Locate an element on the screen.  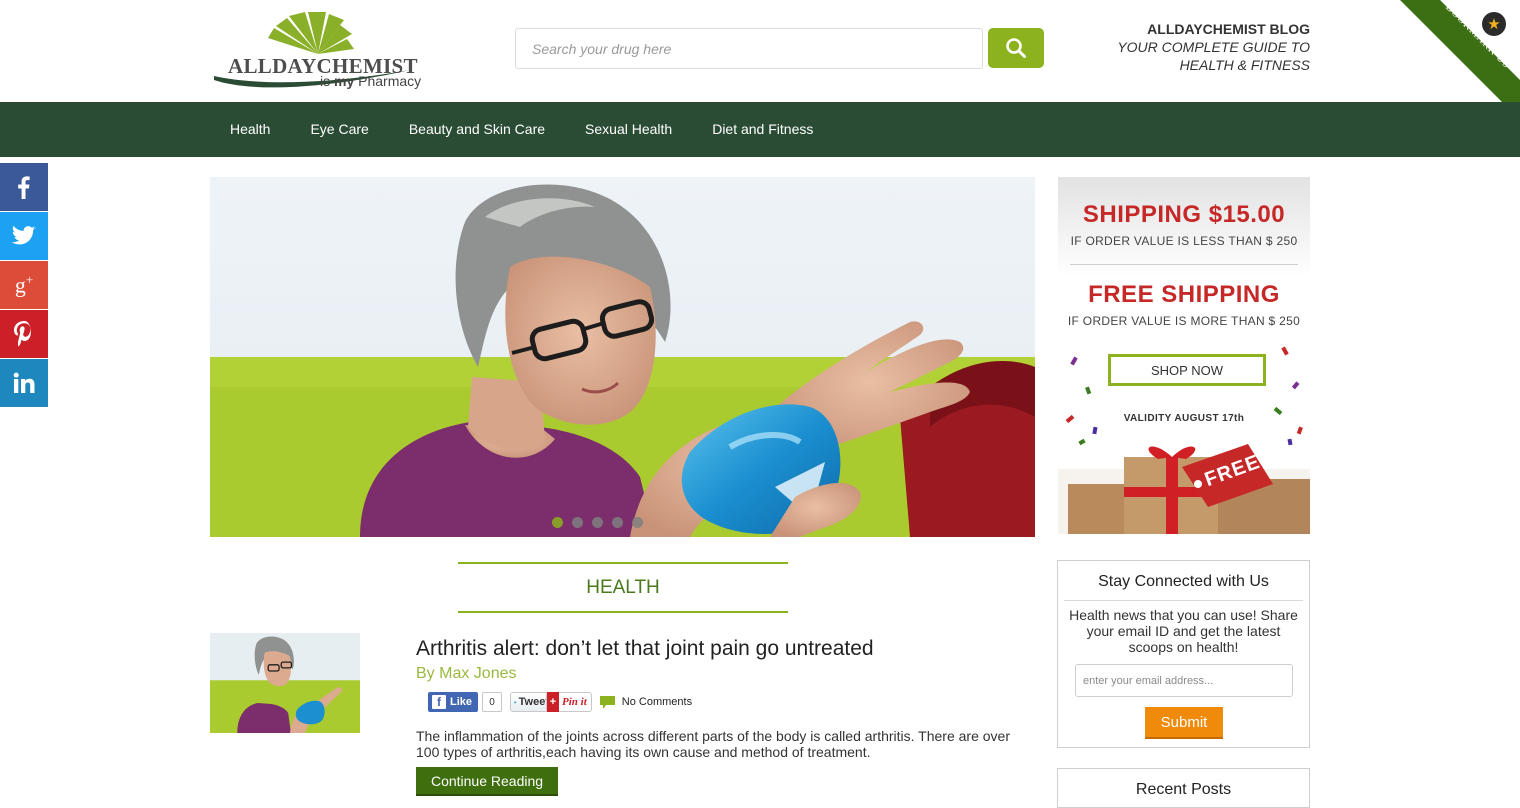
search-icon is located at coordinates (1016, 48).